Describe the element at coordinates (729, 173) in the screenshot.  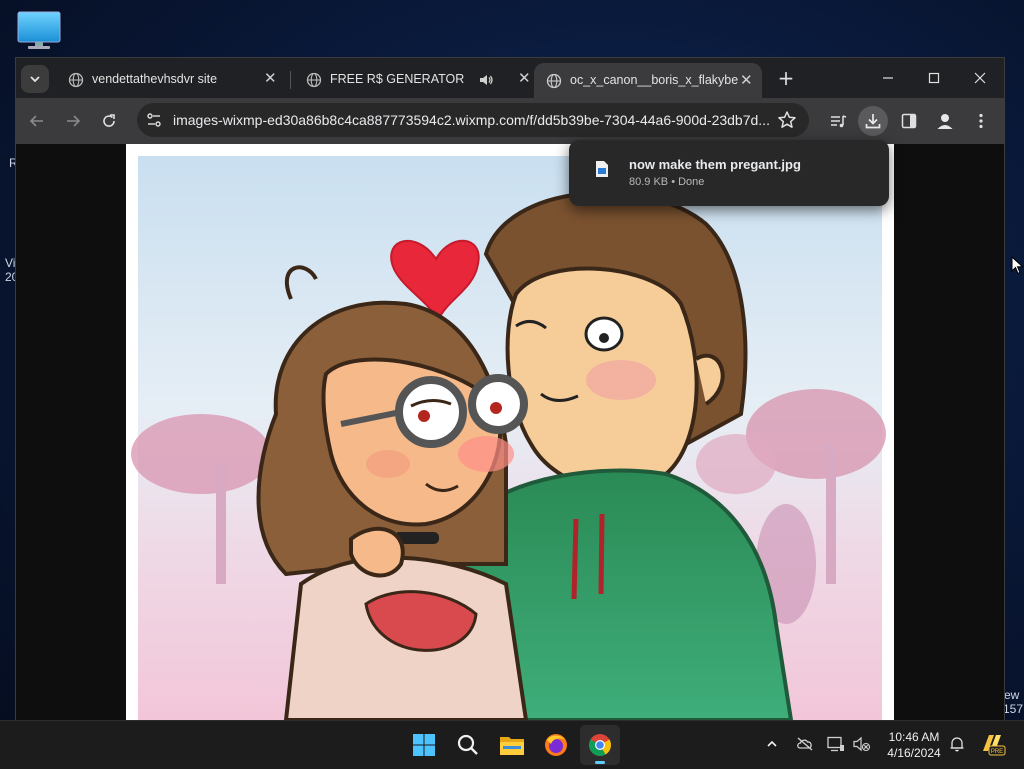
I see `download-bubble: now make them pregant.jpg 80.9 KB • Done` at that location.